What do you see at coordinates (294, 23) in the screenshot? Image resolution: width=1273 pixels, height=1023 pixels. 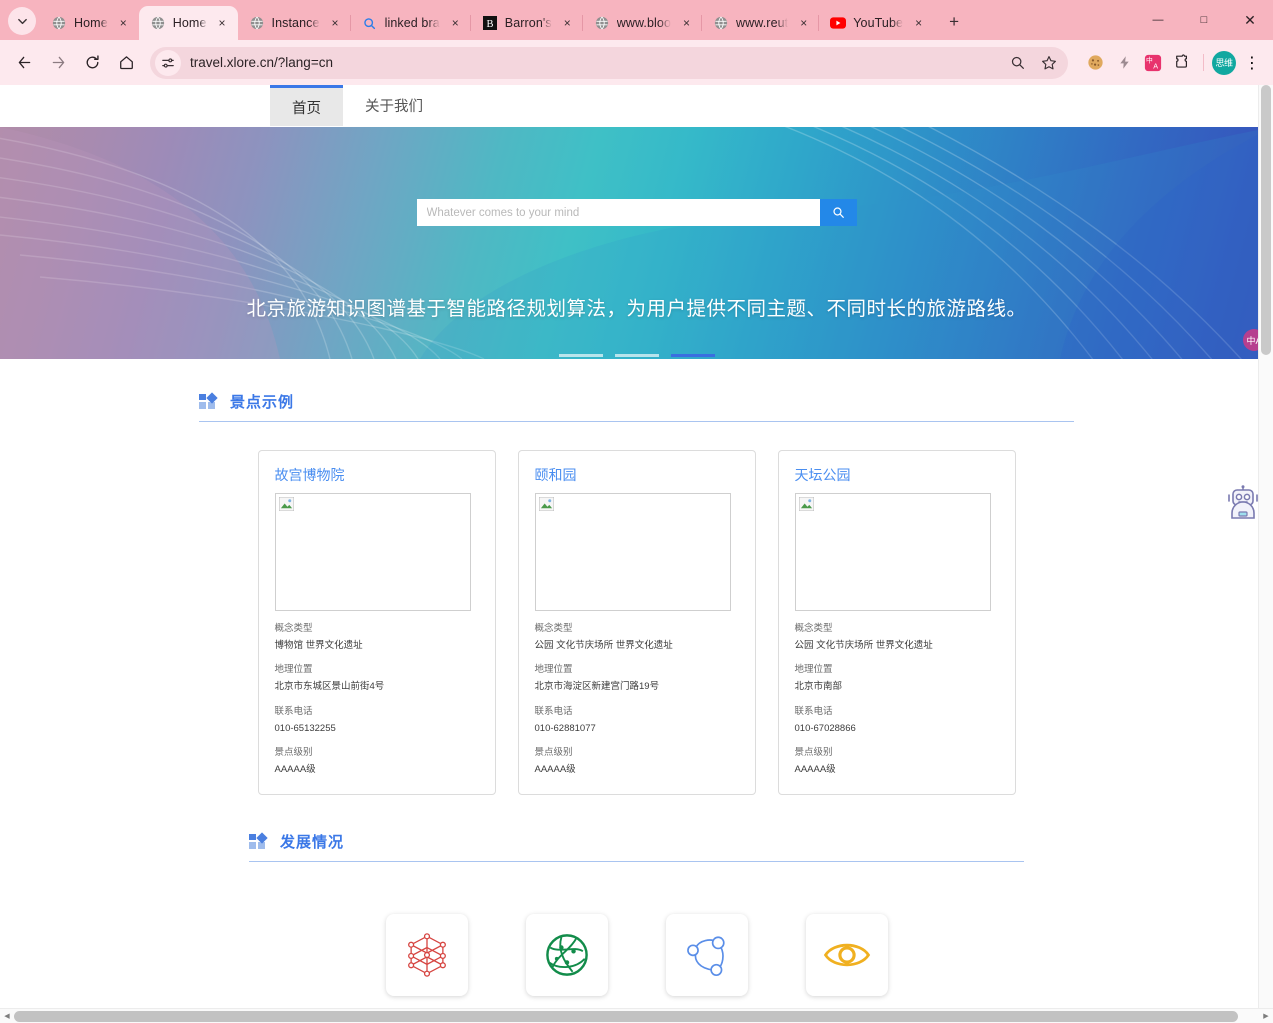 I see `tab-2: Instance ×` at bounding box center [294, 23].